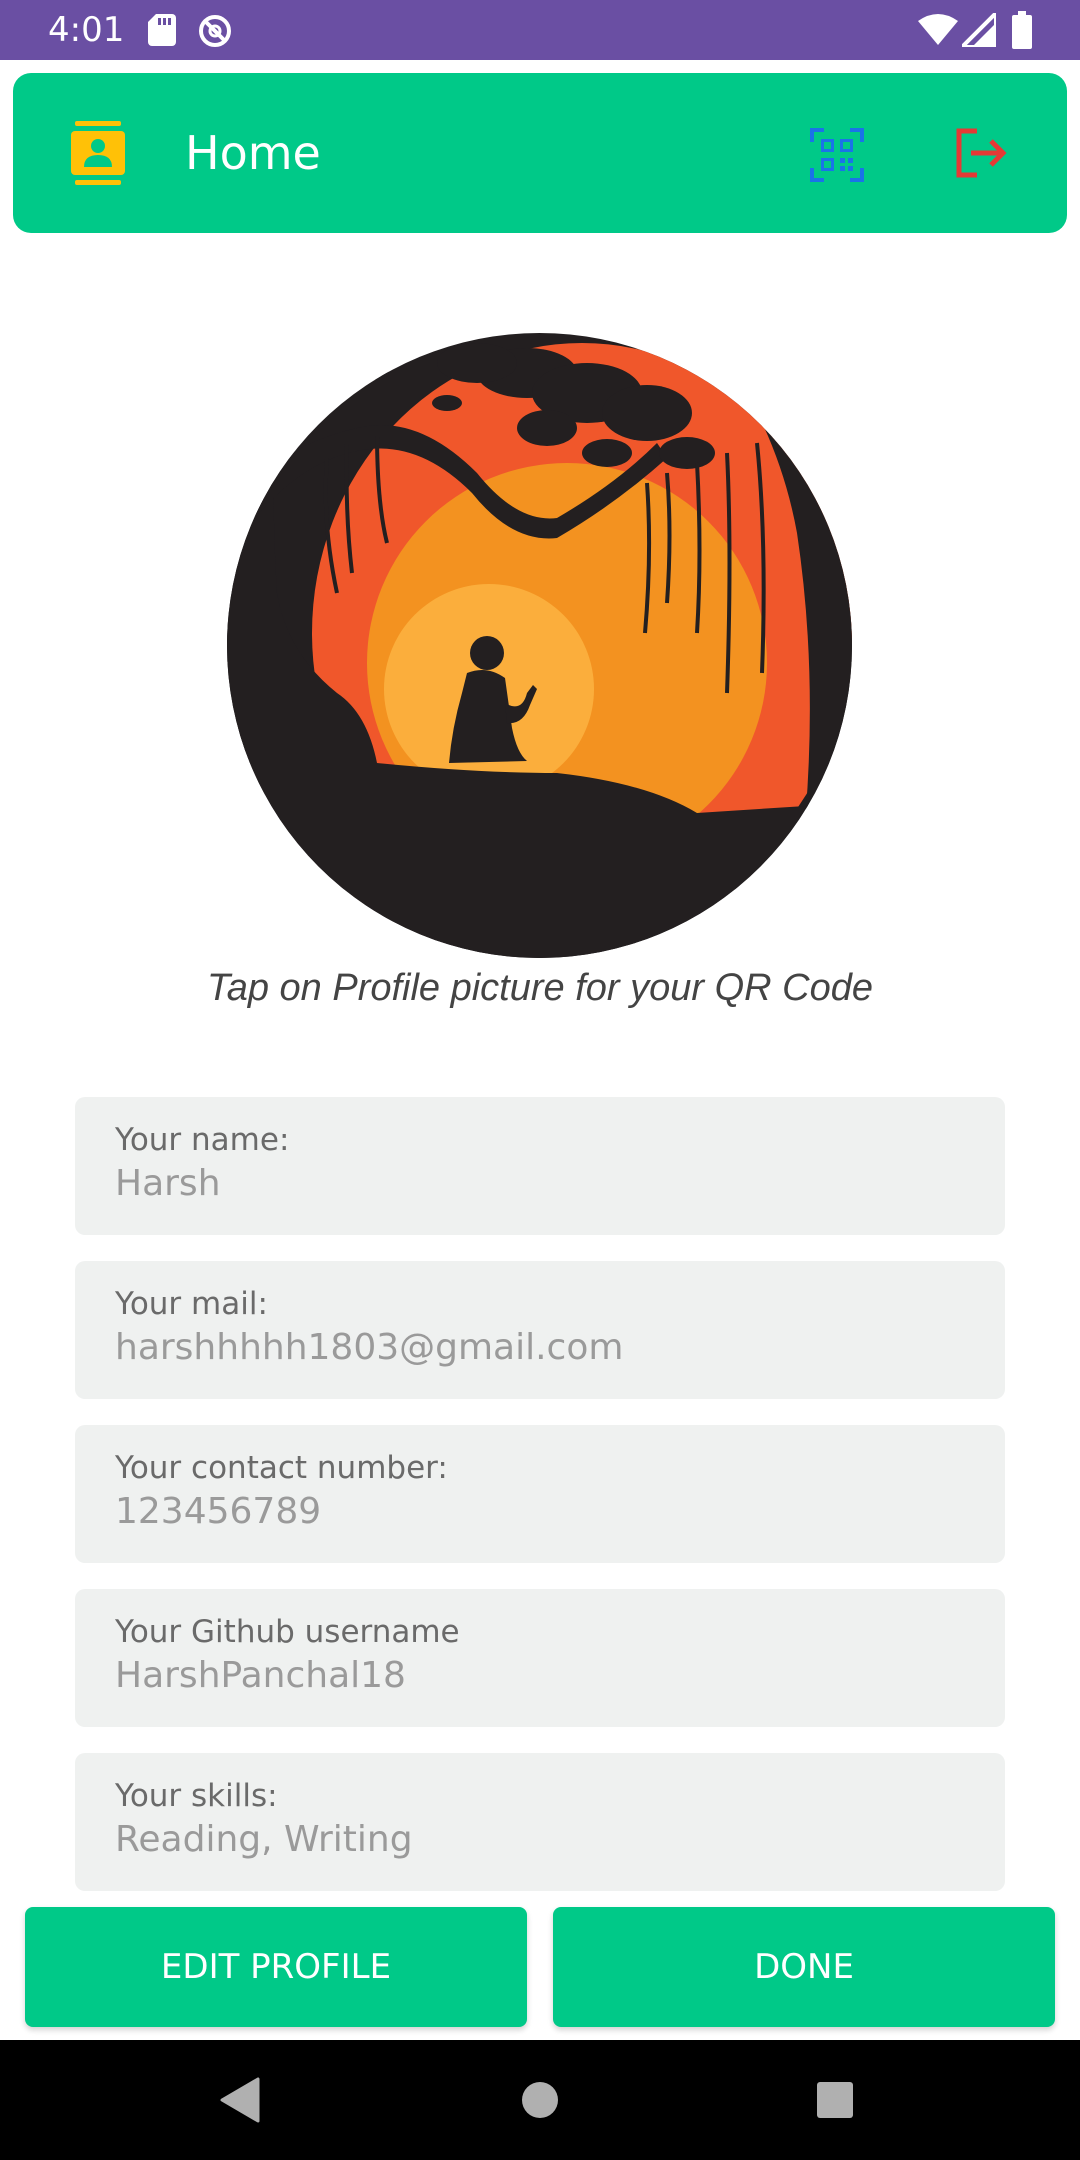  What do you see at coordinates (240, 2100) in the screenshot?
I see `back-icon` at bounding box center [240, 2100].